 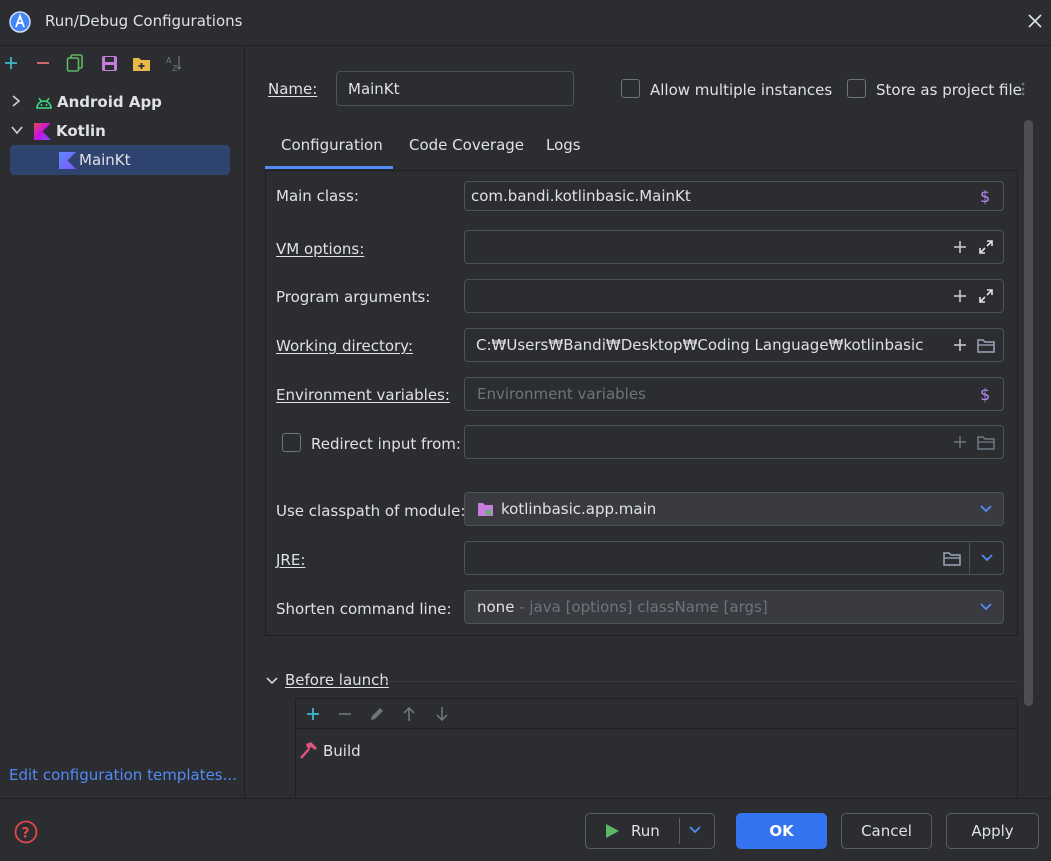 I want to click on close-icon, so click(x=1035, y=21).